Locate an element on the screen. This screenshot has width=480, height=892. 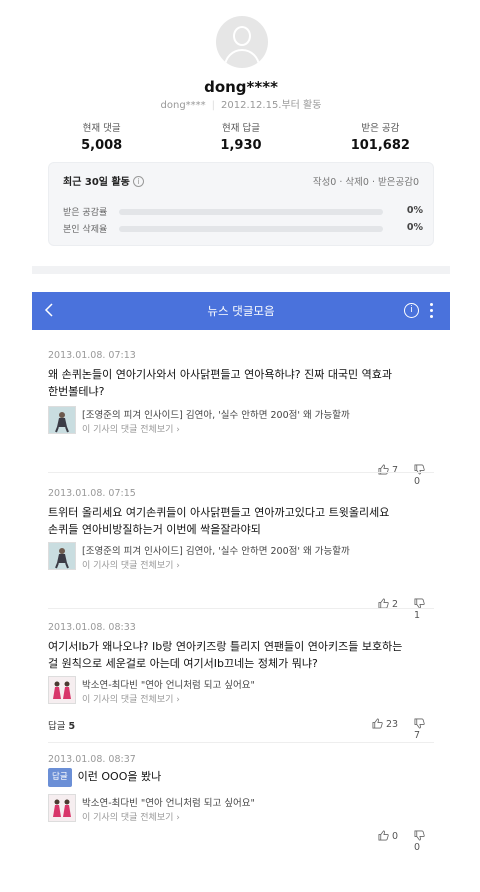
like-button: 23 is located at coordinates (385, 724).